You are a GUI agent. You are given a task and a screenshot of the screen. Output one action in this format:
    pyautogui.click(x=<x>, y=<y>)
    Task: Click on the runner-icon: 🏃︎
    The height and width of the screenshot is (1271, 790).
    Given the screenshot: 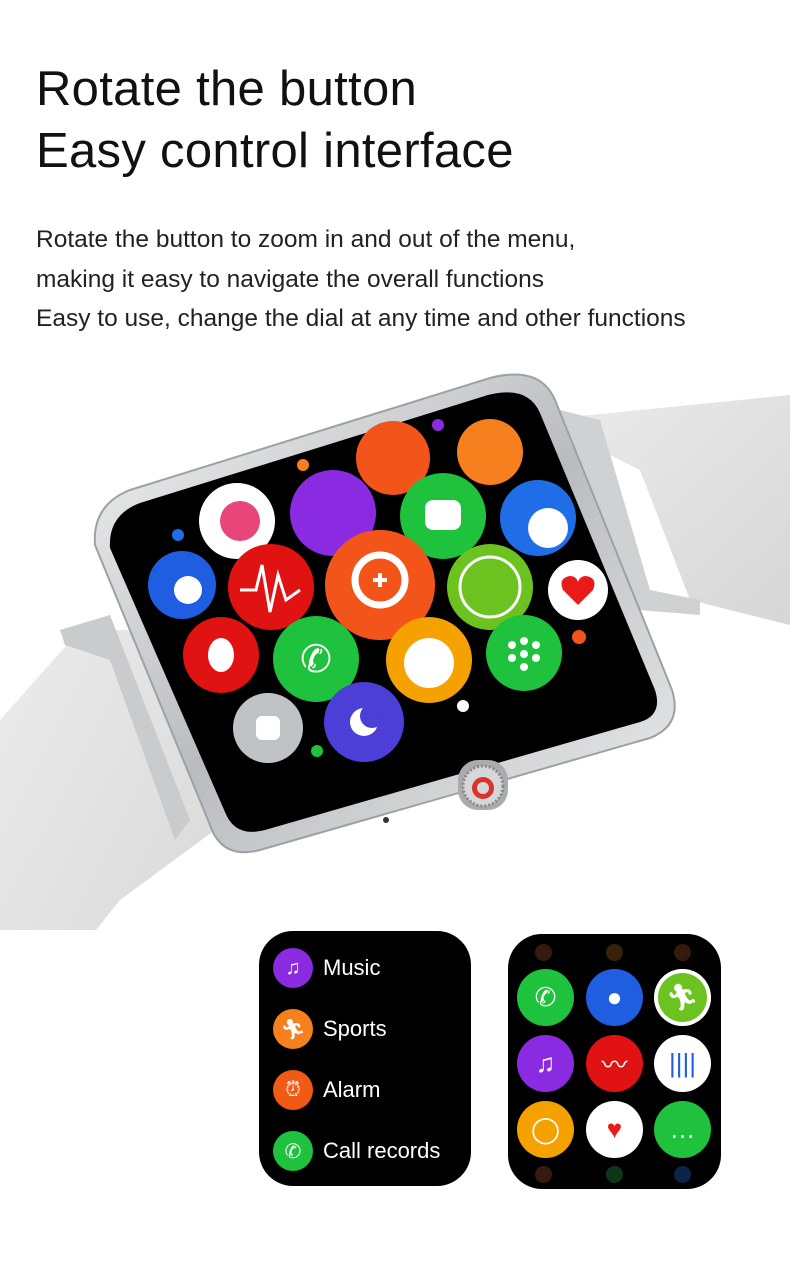 What is the action you would take?
    pyautogui.click(x=293, y=1029)
    